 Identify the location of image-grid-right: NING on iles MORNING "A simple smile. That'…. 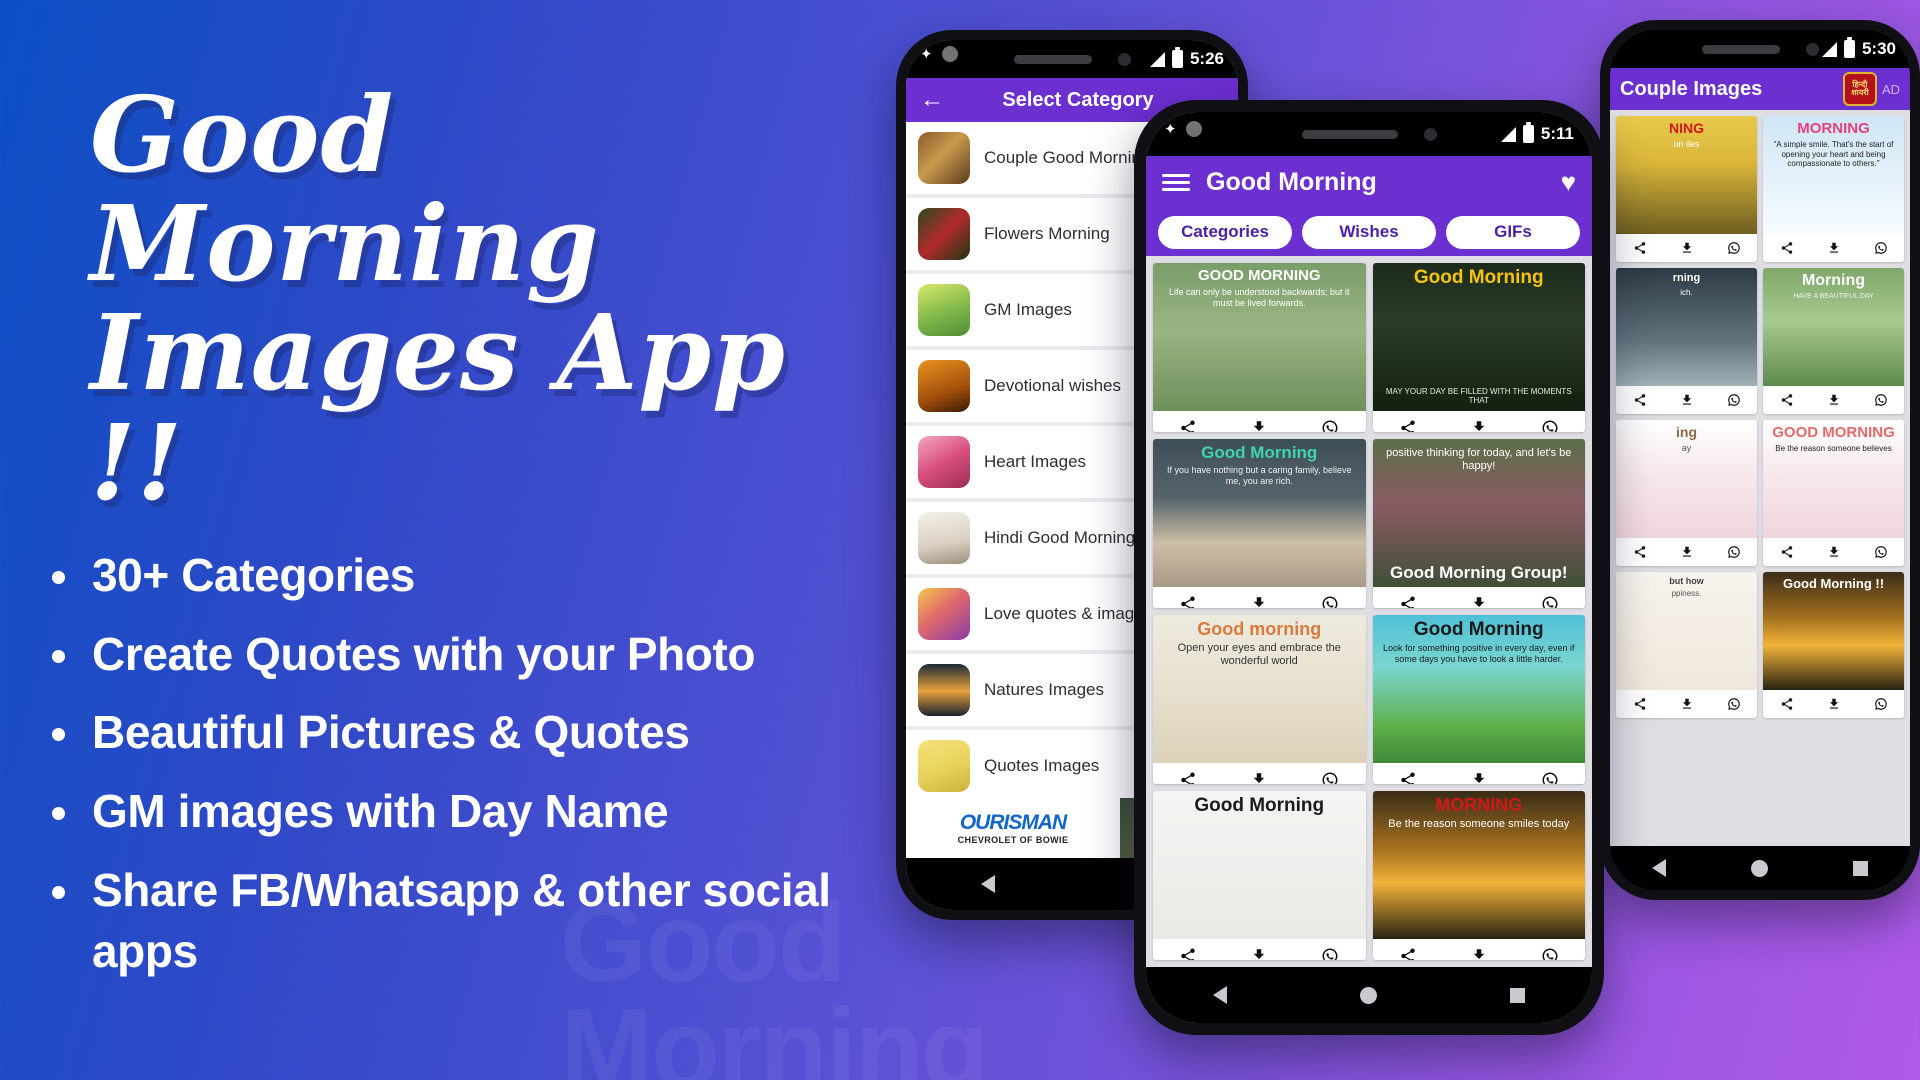
(1760, 478).